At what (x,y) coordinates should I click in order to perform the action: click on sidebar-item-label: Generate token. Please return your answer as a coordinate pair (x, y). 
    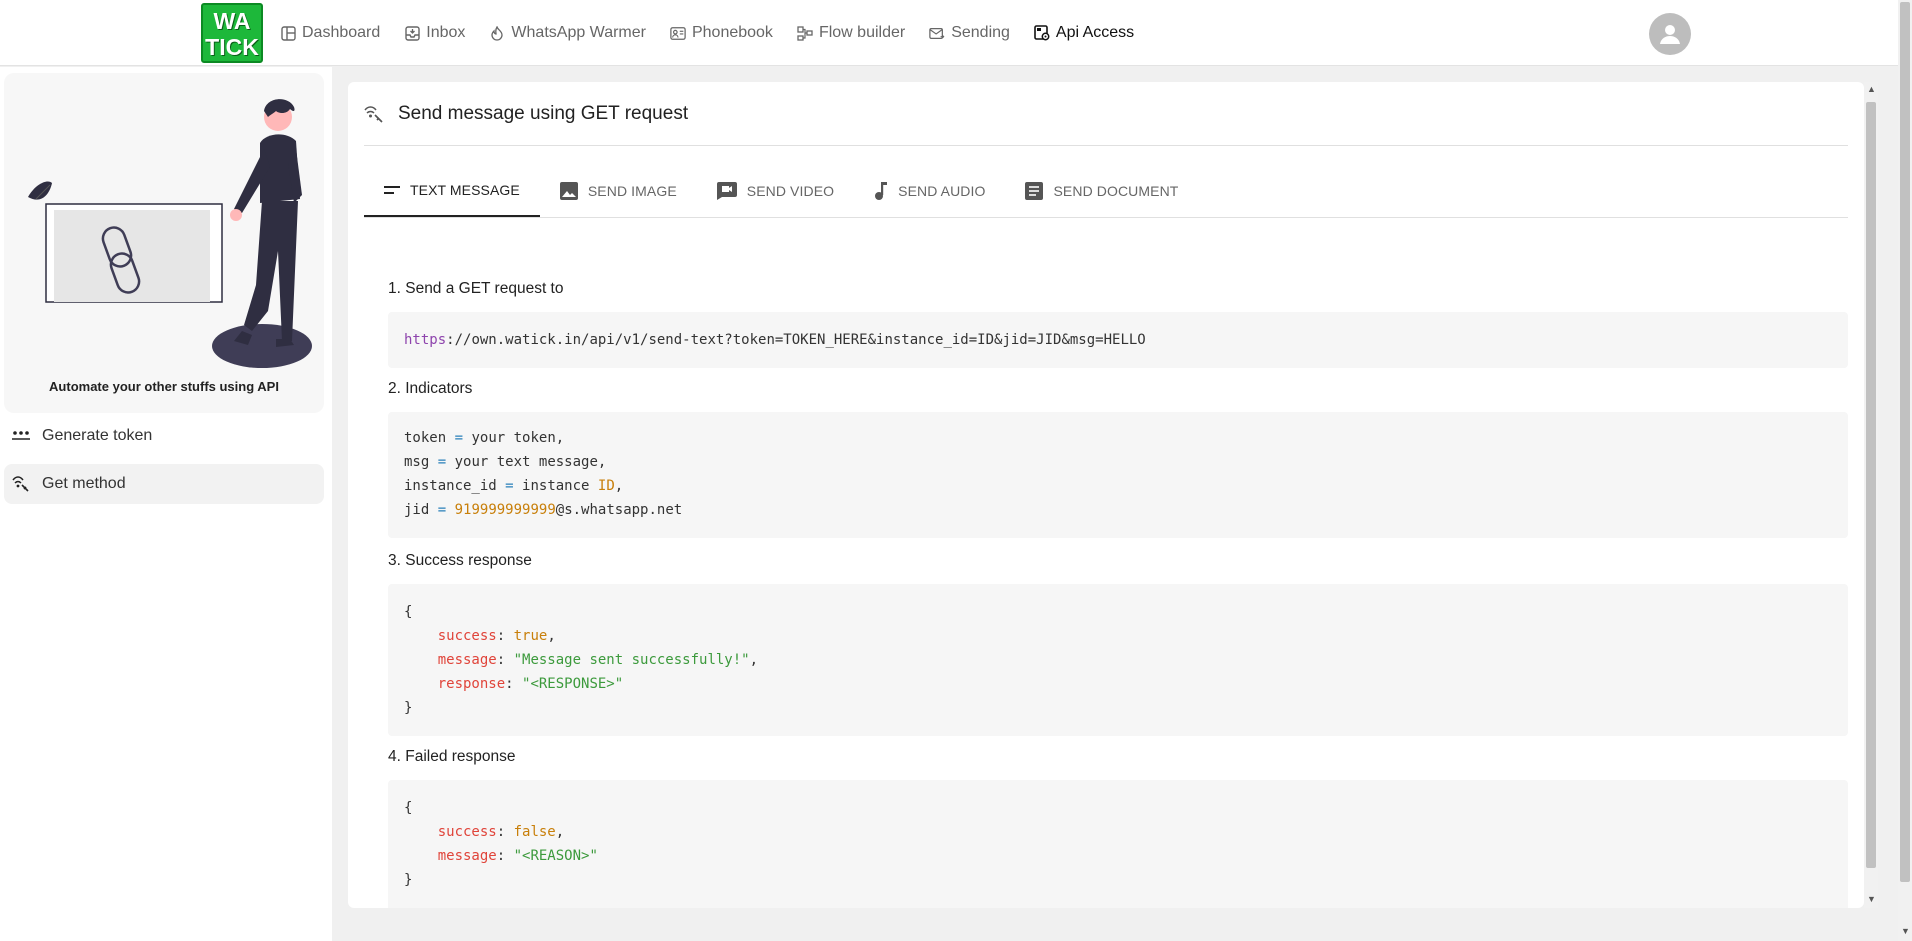
    Looking at the image, I should click on (97, 435).